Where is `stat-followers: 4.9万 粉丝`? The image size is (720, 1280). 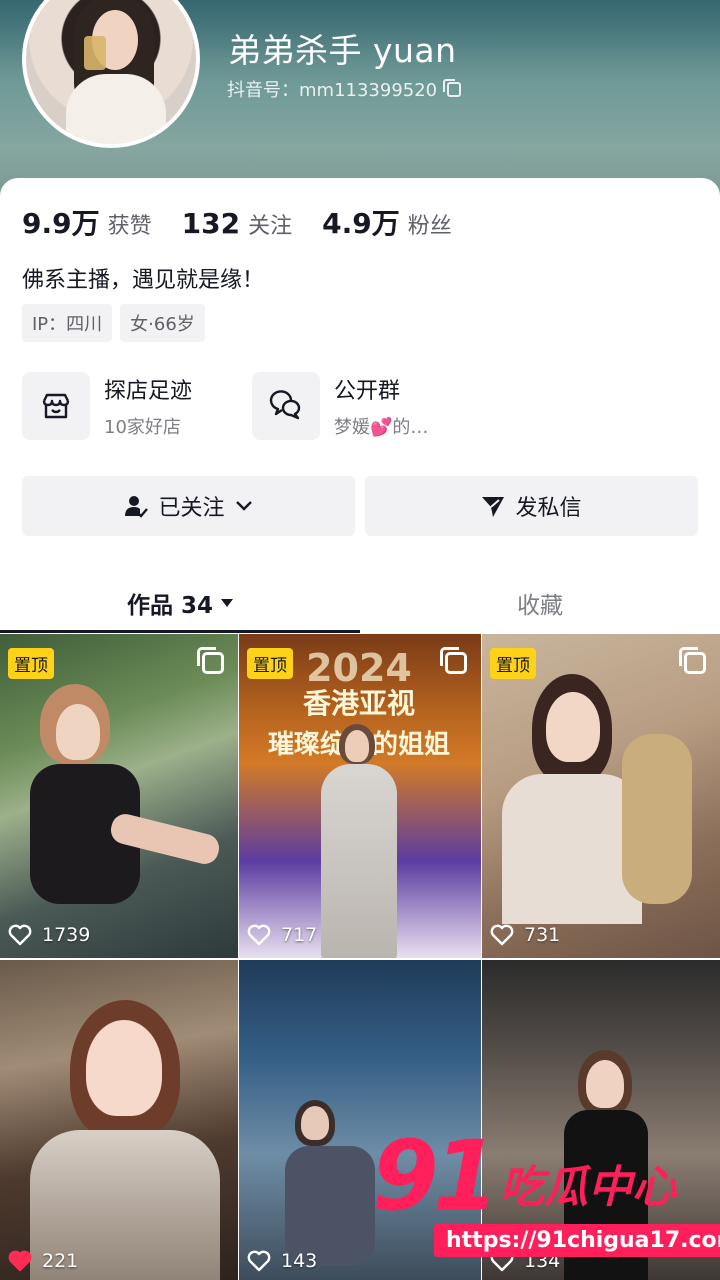
stat-followers: 4.9万 粉丝 is located at coordinates (387, 222).